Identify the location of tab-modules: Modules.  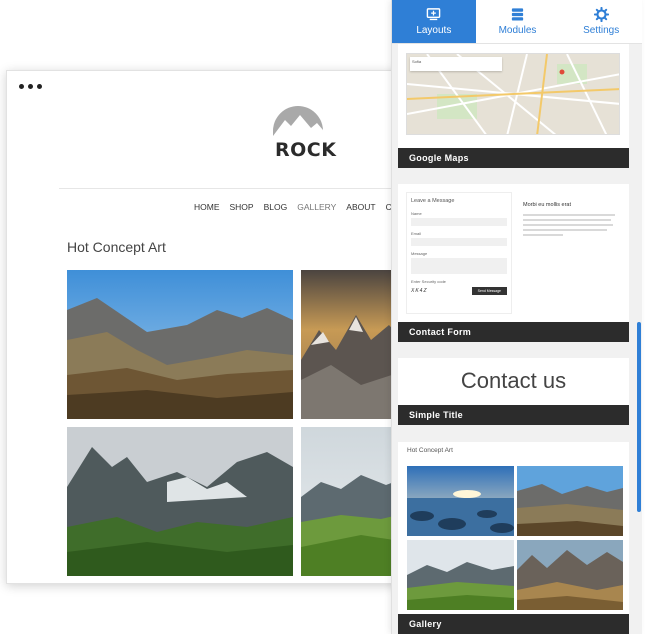
(518, 21).